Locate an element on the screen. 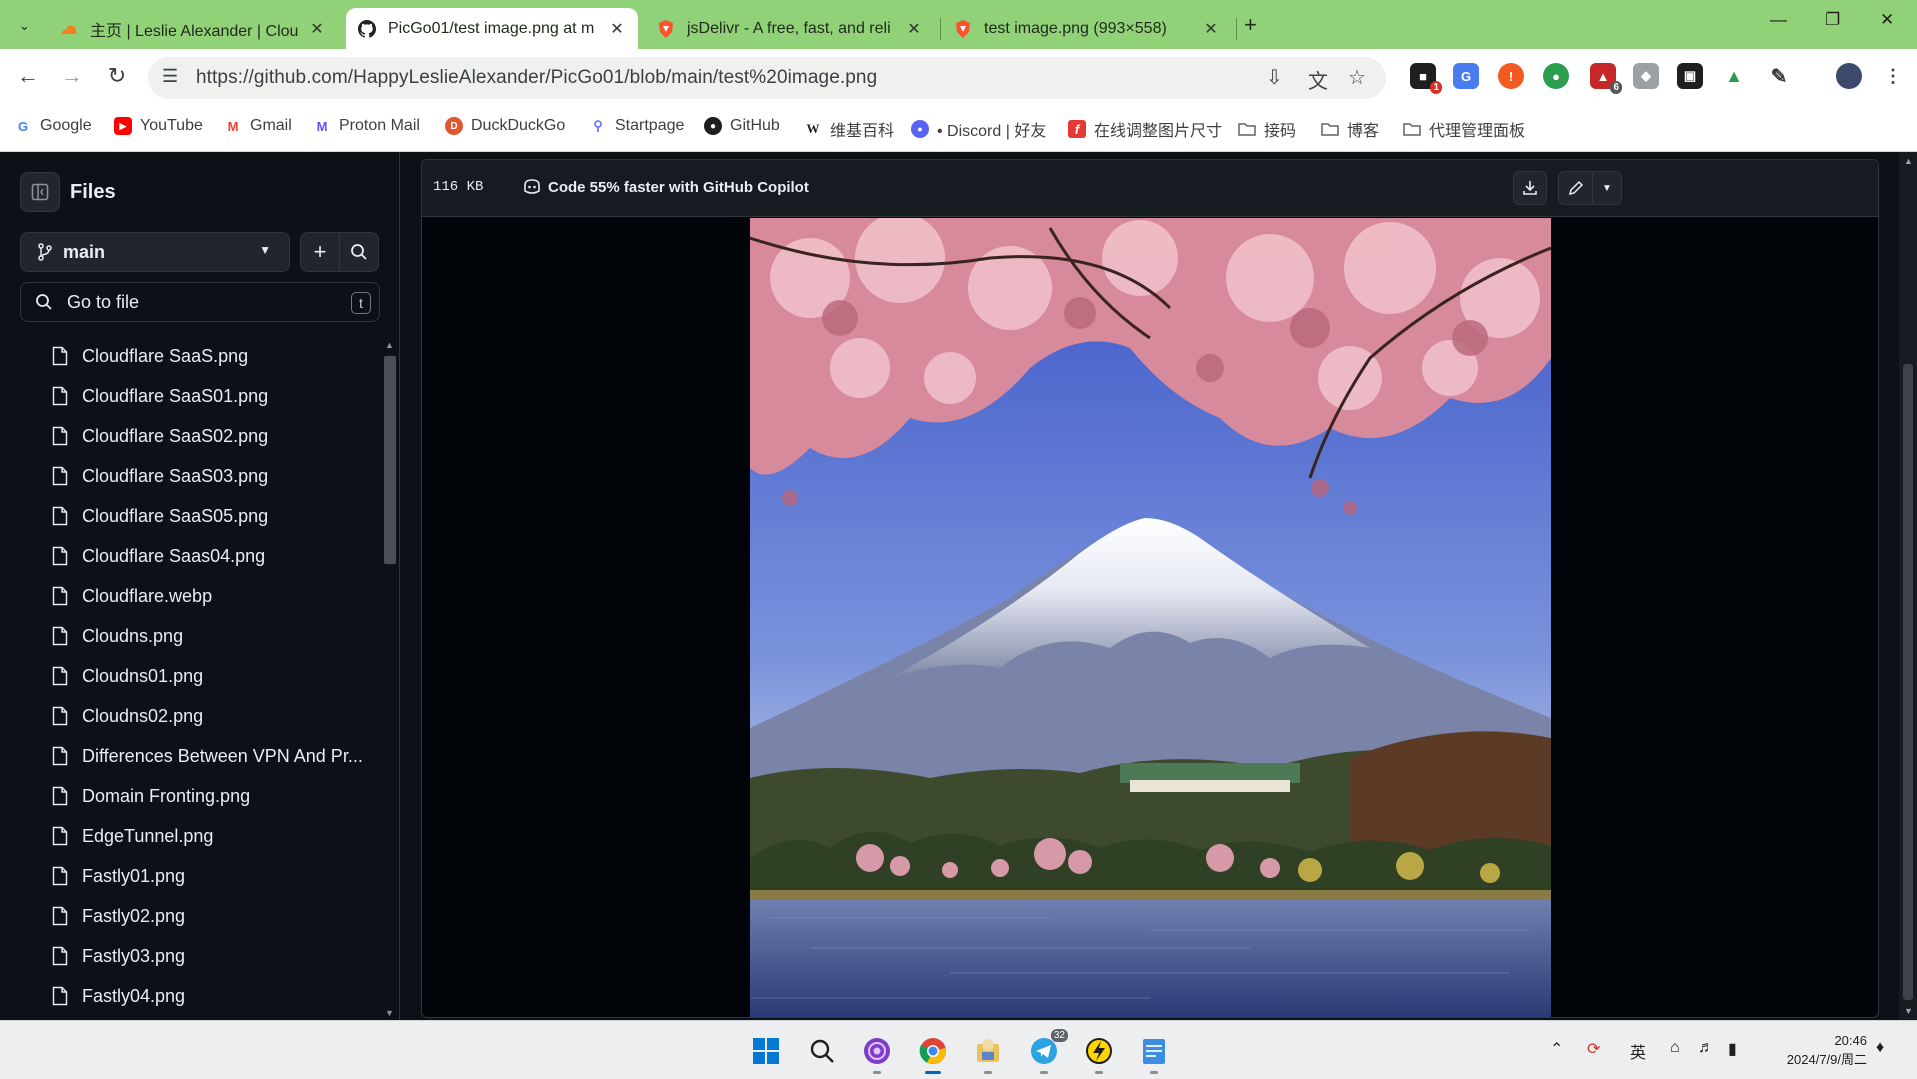 This screenshot has width=1917, height=1079. file-tree-item: Cloudflare SaaS01.png is located at coordinates (189, 396).